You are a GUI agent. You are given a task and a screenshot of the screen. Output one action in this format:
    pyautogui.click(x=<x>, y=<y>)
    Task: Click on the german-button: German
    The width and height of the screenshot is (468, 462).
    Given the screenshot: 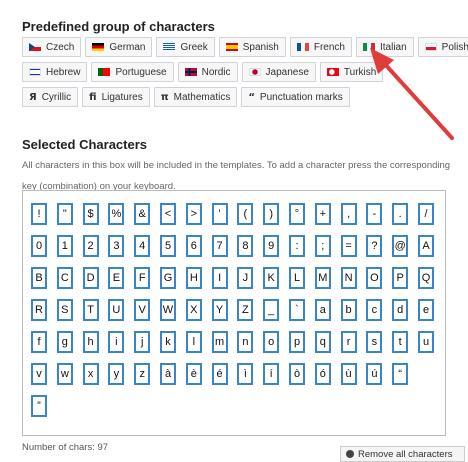 What is the action you would take?
    pyautogui.click(x=119, y=47)
    